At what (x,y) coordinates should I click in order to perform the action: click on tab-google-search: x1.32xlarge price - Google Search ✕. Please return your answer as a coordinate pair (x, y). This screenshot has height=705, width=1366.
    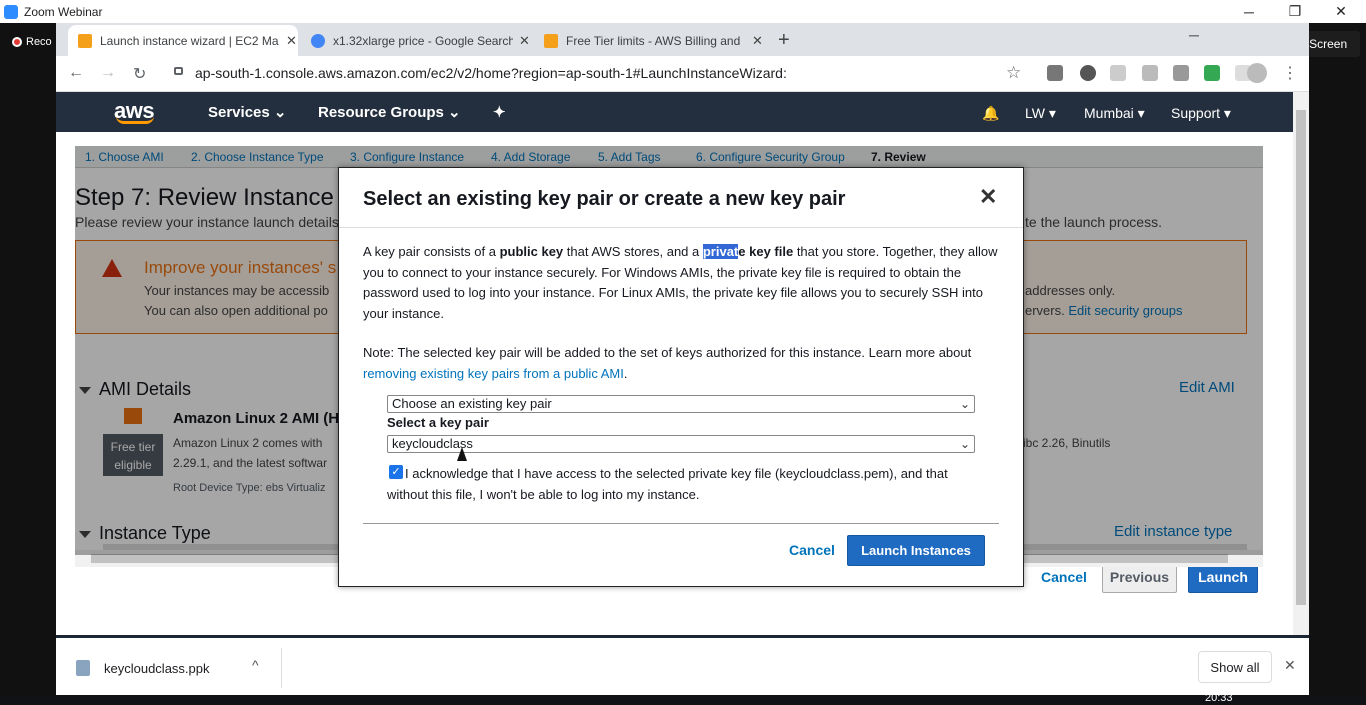
    Looking at the image, I should click on (416, 40).